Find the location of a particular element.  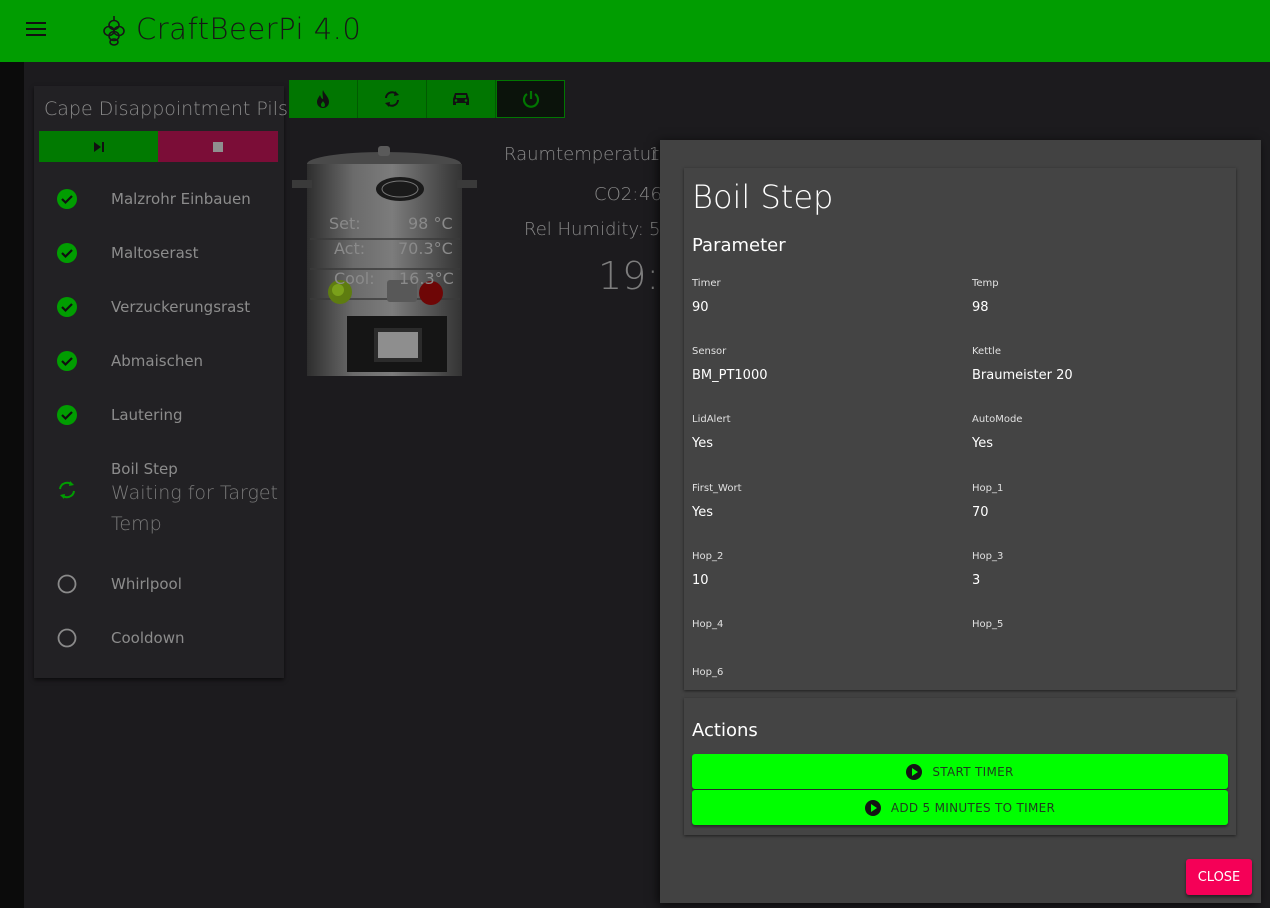

stop-button is located at coordinates (218, 146).